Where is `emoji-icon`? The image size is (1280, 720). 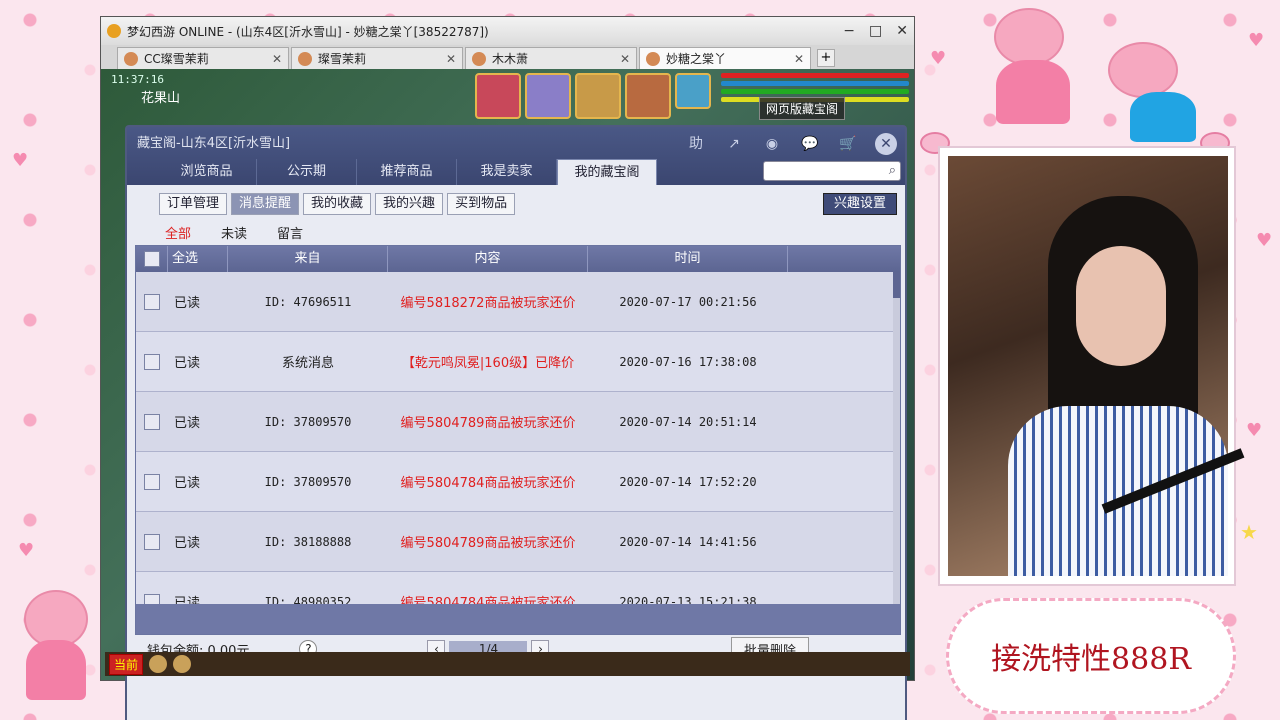 emoji-icon is located at coordinates (182, 664).